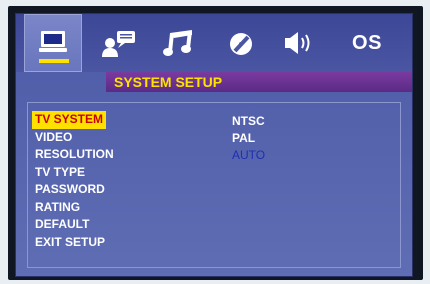 This screenshot has width=430, height=284. What do you see at coordinates (168, 82) in the screenshot?
I see `page-title: SYSTEM SETUP` at bounding box center [168, 82].